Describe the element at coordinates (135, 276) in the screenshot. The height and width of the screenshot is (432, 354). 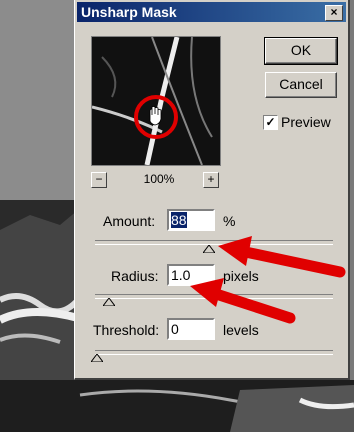
I see `radius-label: Radius:` at that location.